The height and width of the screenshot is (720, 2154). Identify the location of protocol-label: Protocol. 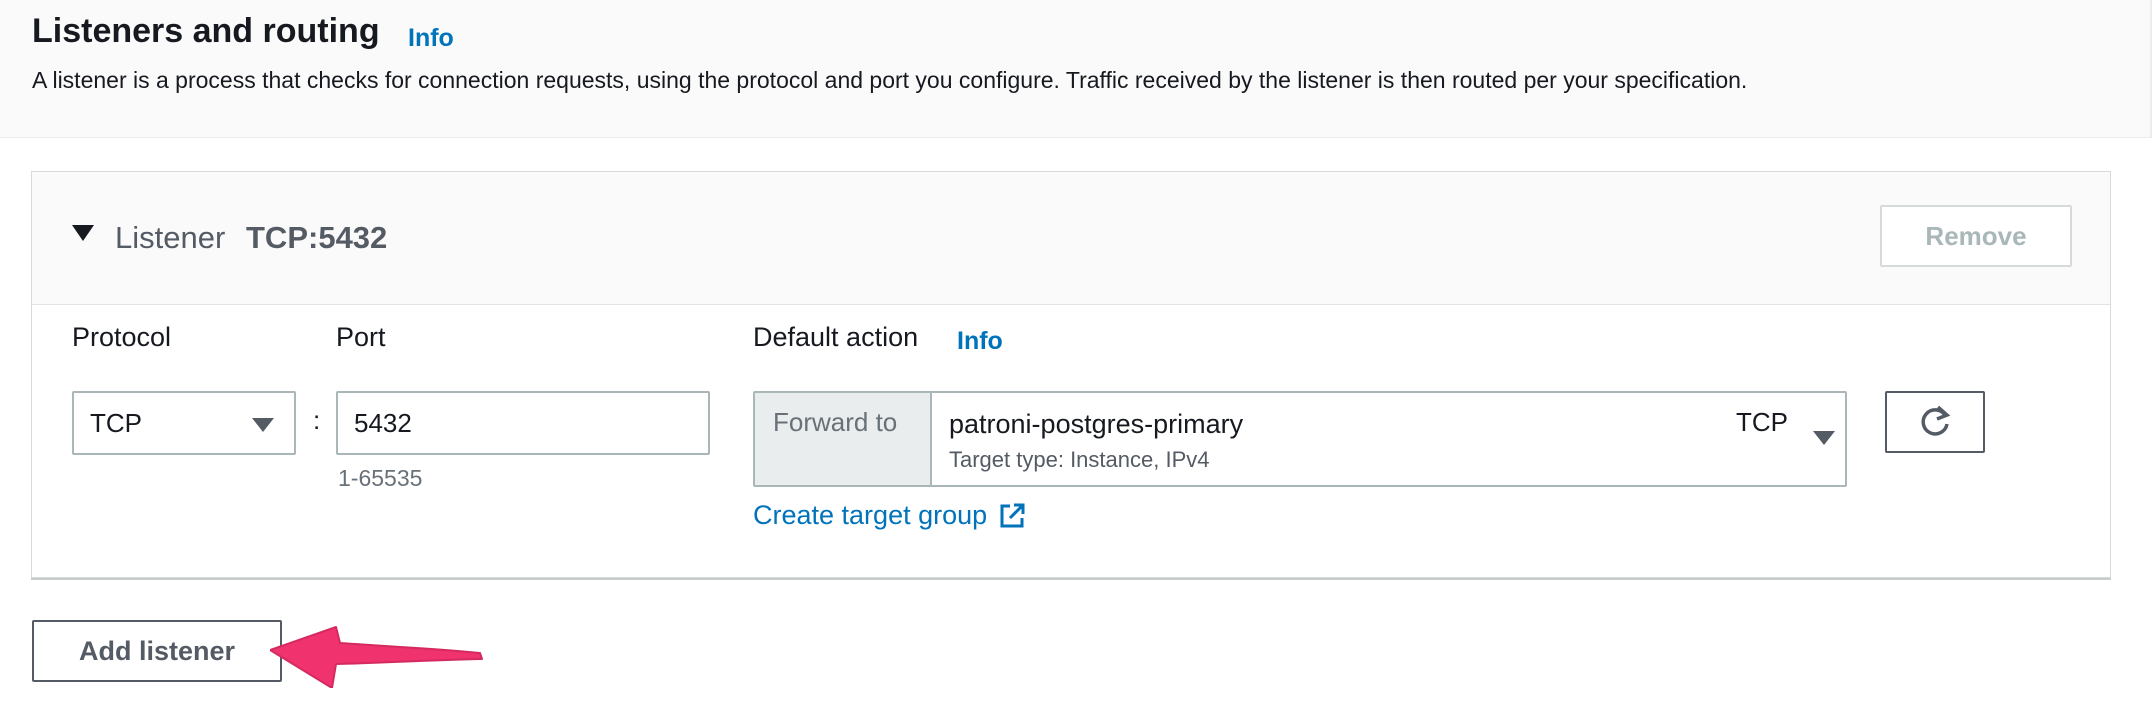
(122, 337).